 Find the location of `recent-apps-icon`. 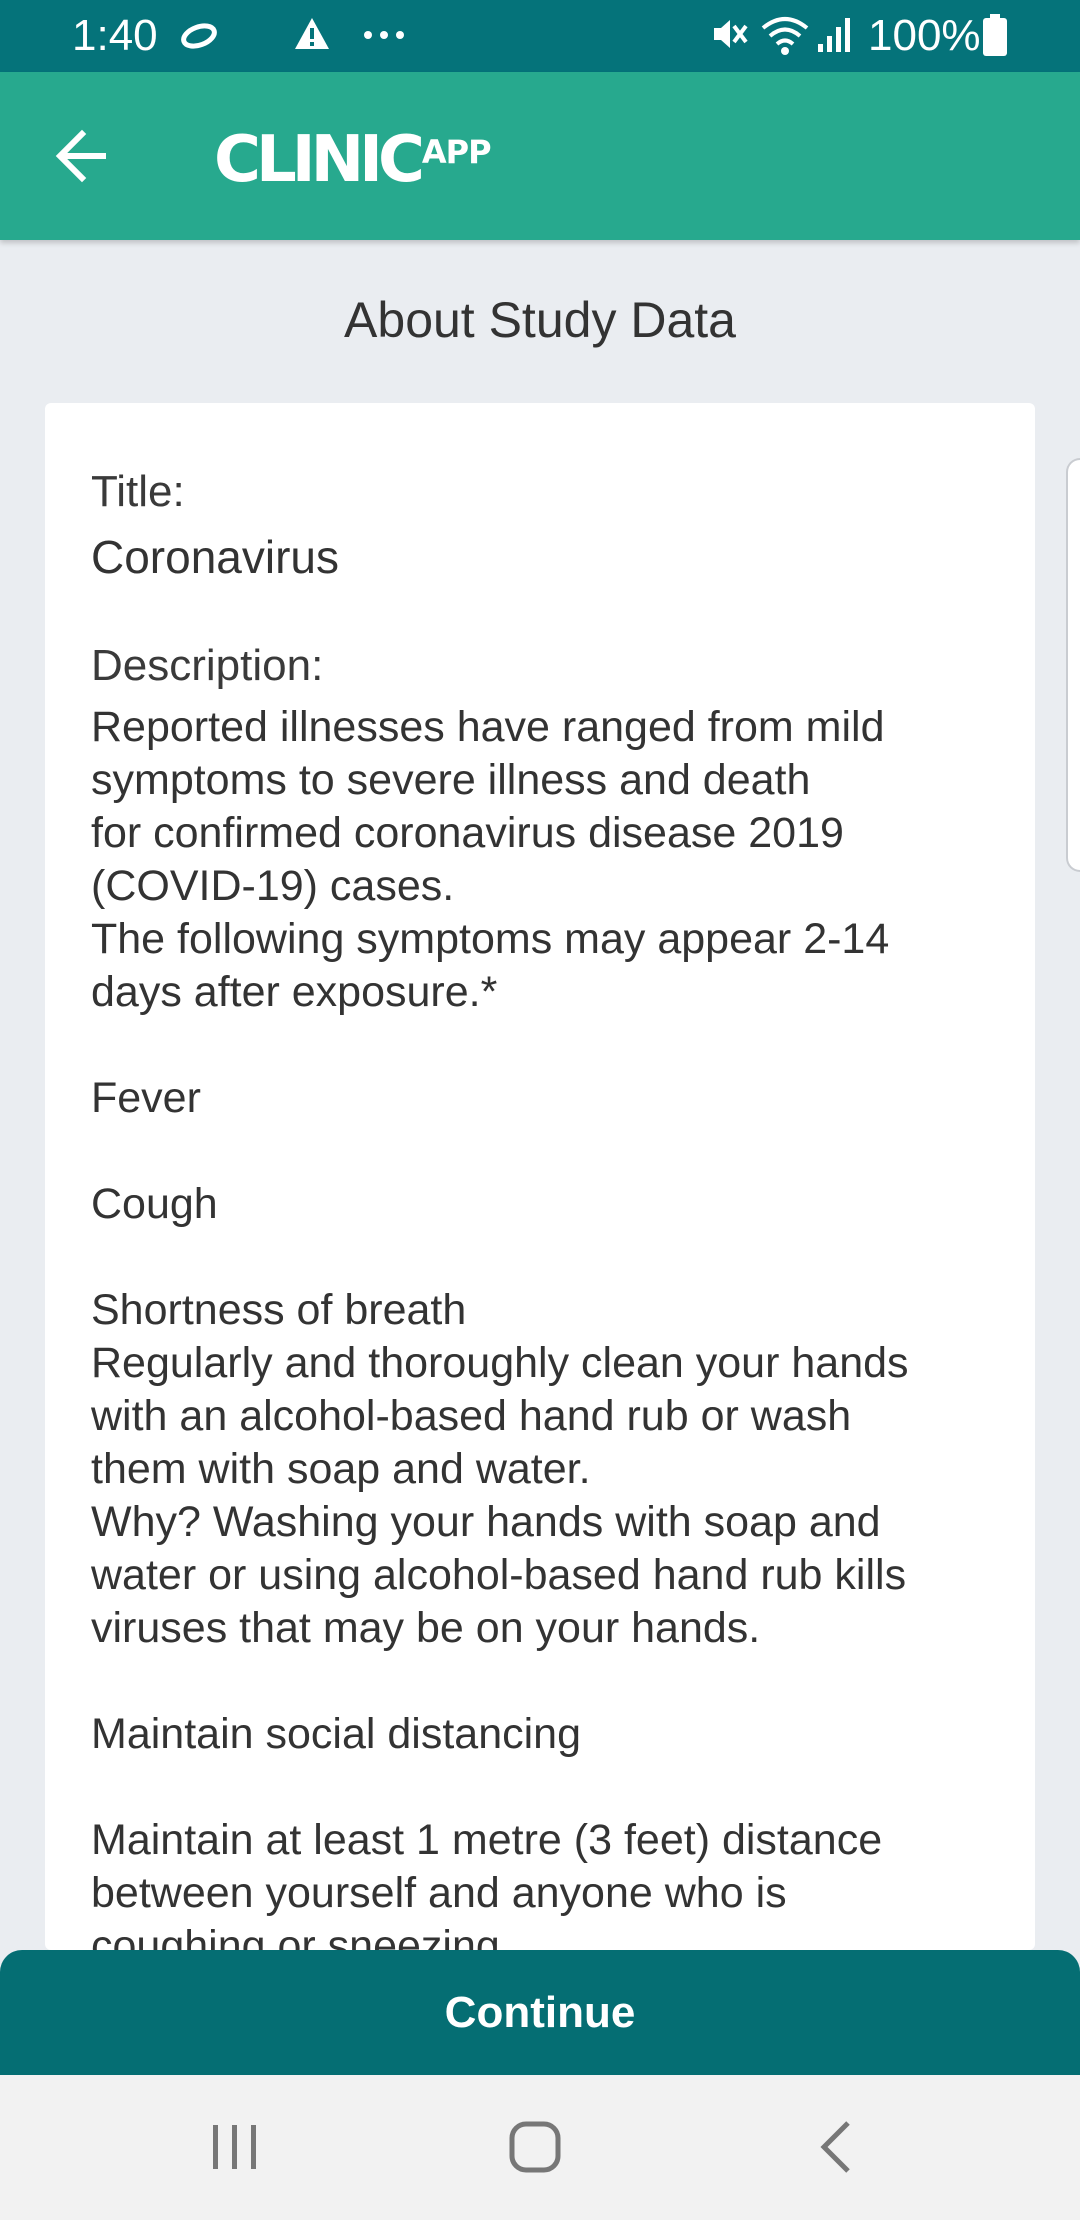

recent-apps-icon is located at coordinates (235, 2149).